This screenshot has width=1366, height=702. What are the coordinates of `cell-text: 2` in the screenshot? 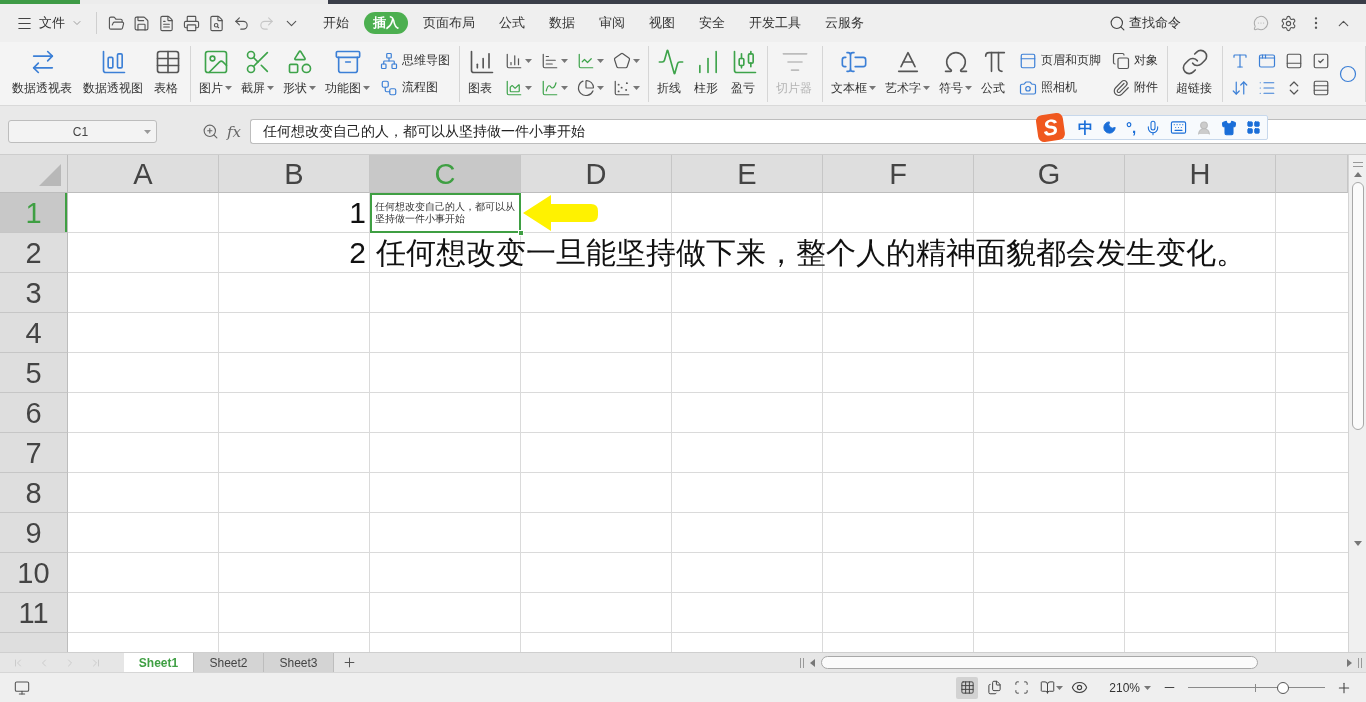 It's located at (357, 253).